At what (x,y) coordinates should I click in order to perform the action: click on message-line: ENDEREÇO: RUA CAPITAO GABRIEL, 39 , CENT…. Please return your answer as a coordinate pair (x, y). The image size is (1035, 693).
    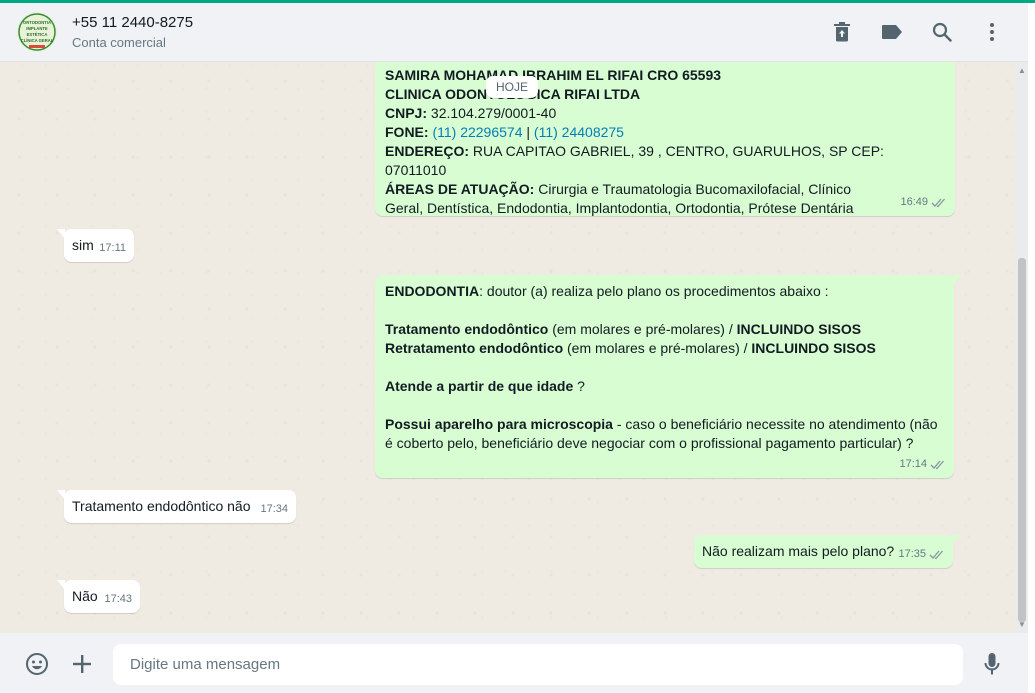
    Looking at the image, I should click on (634, 160).